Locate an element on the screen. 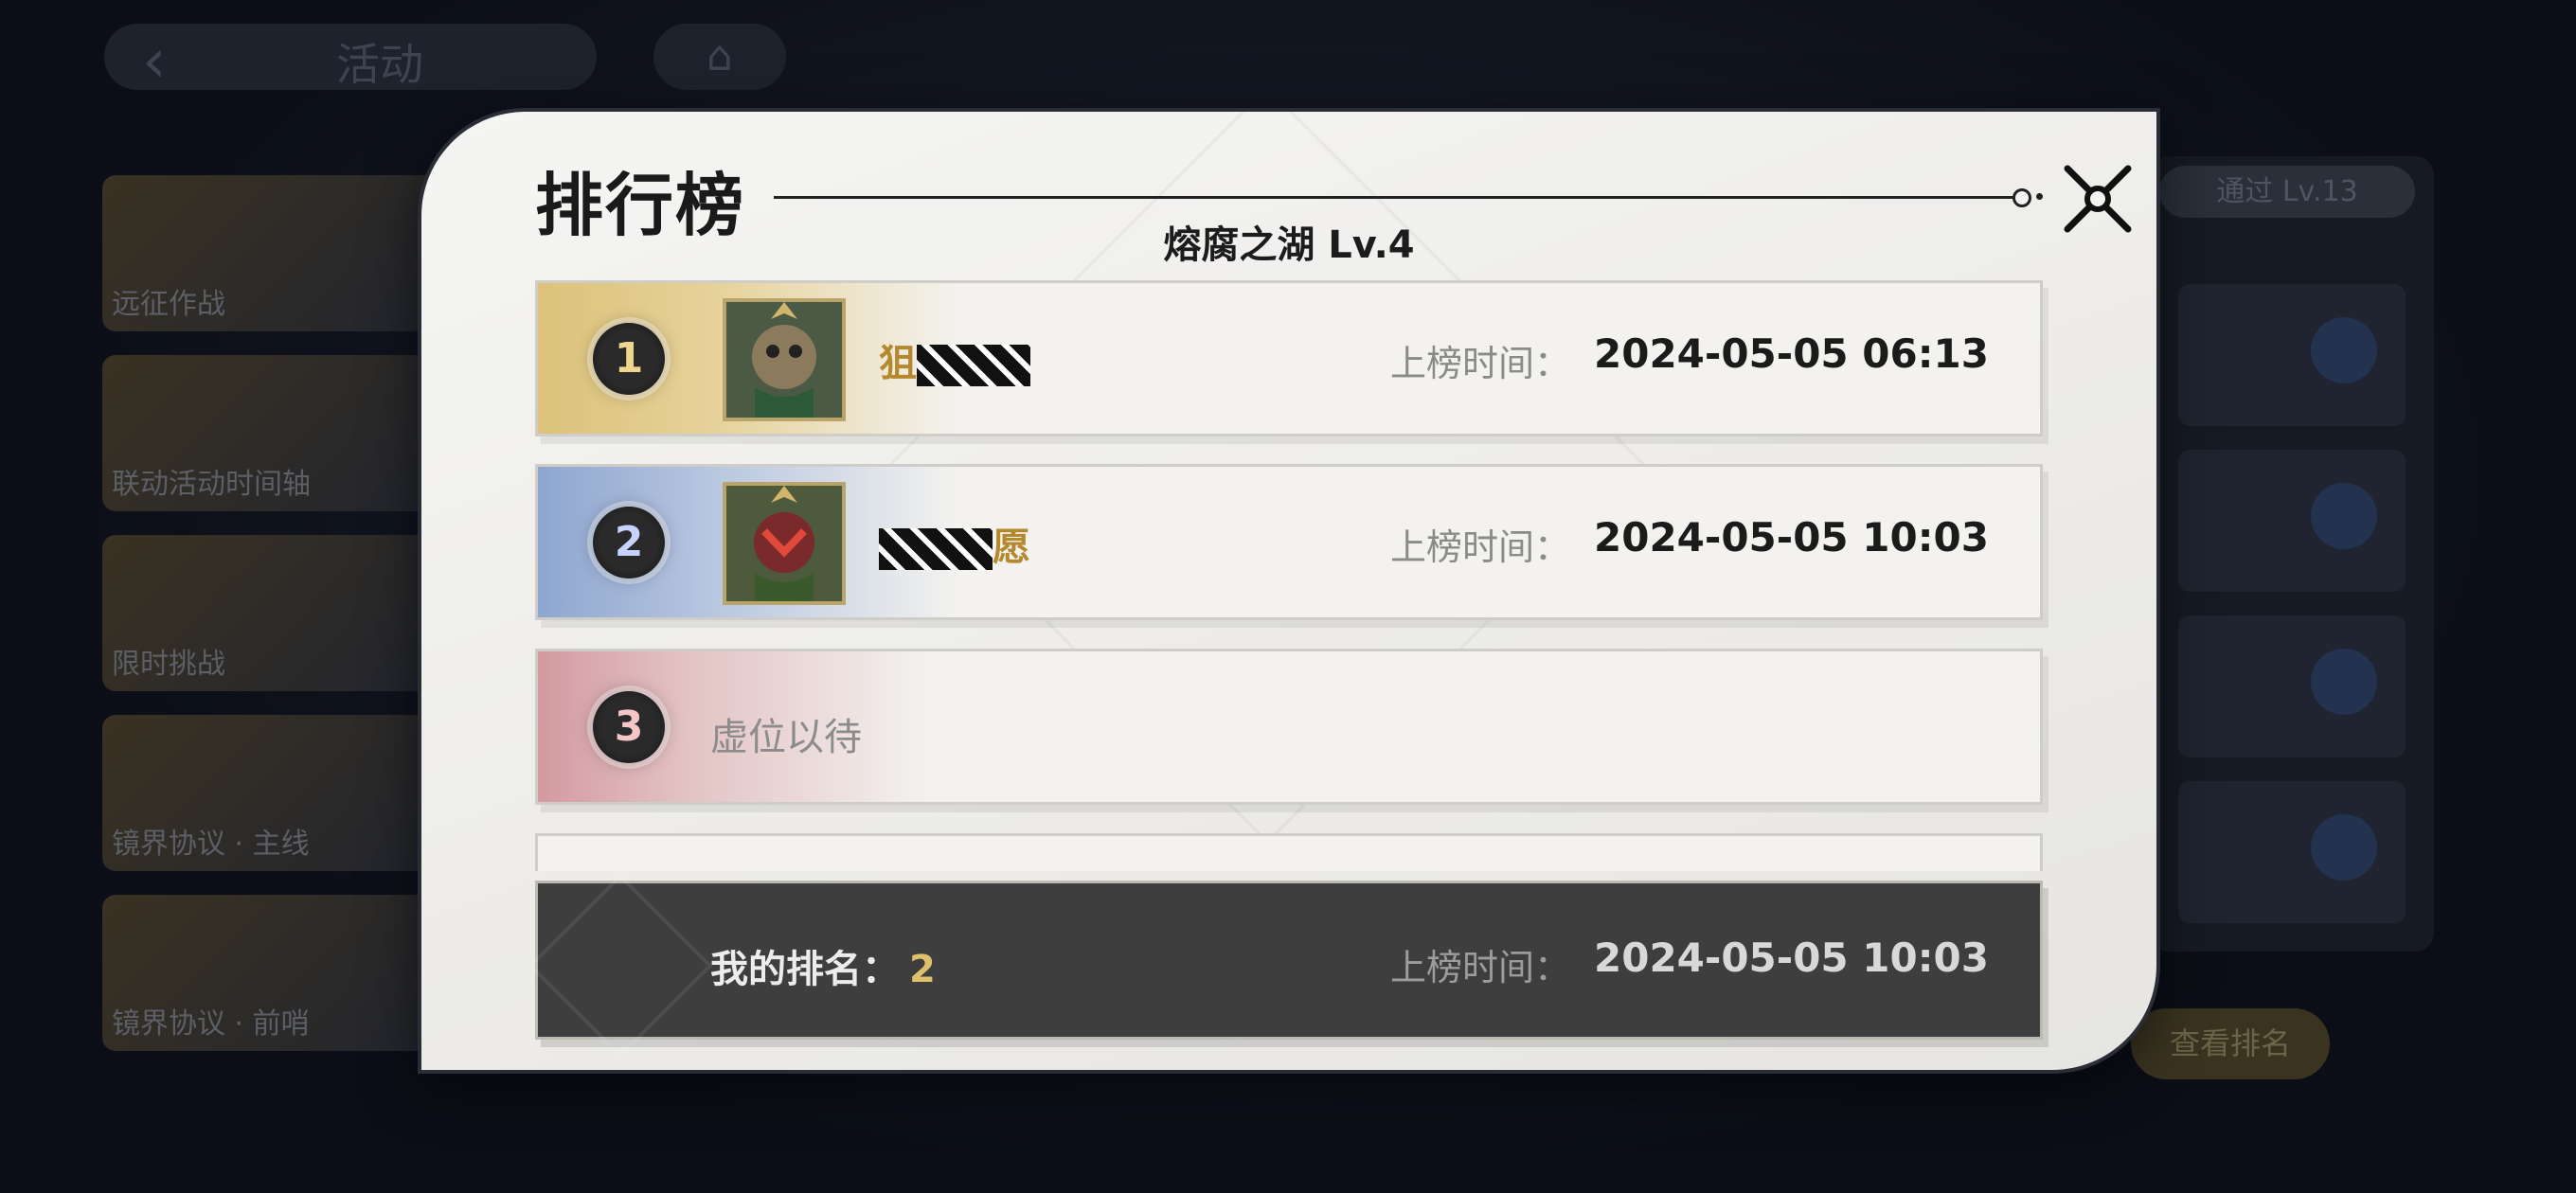 Image resolution: width=2576 pixels, height=1193 pixels. vacant-placeholder: 虚位以待 is located at coordinates (786, 737).